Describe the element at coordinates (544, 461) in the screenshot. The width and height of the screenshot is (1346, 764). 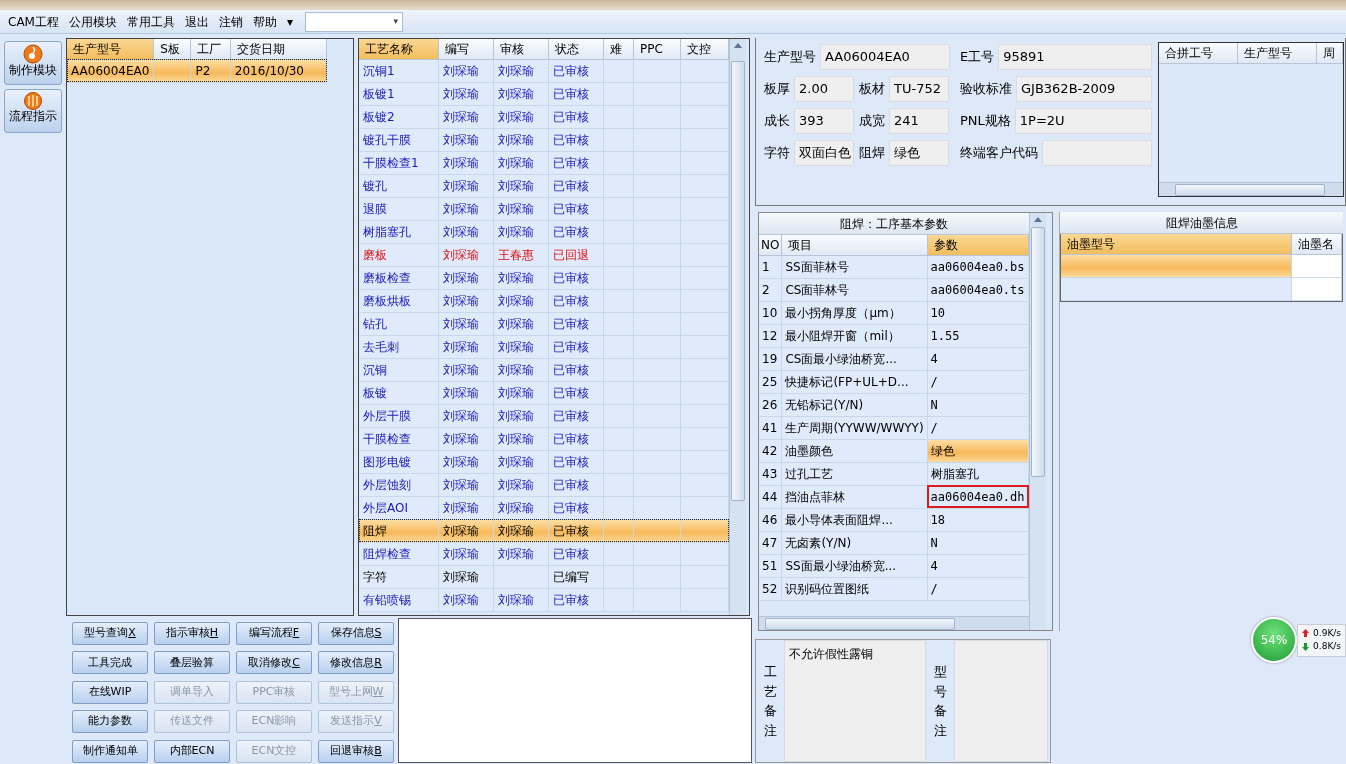
I see `table-row: 图形电镀 刘琛瑜 刘琛瑜 已审核` at that location.